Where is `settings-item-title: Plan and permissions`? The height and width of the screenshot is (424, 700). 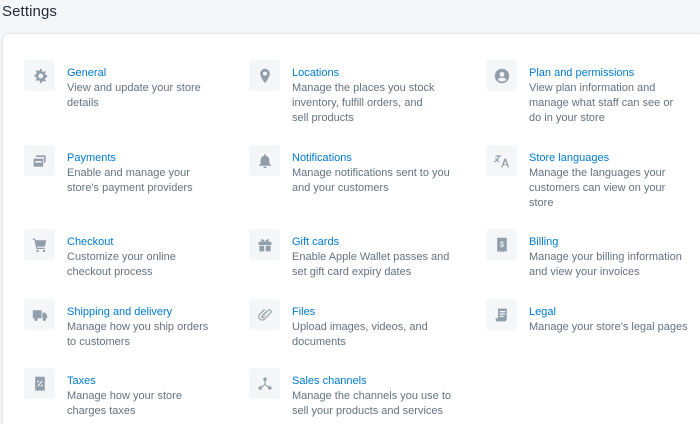 settings-item-title: Plan and permissions is located at coordinates (608, 73).